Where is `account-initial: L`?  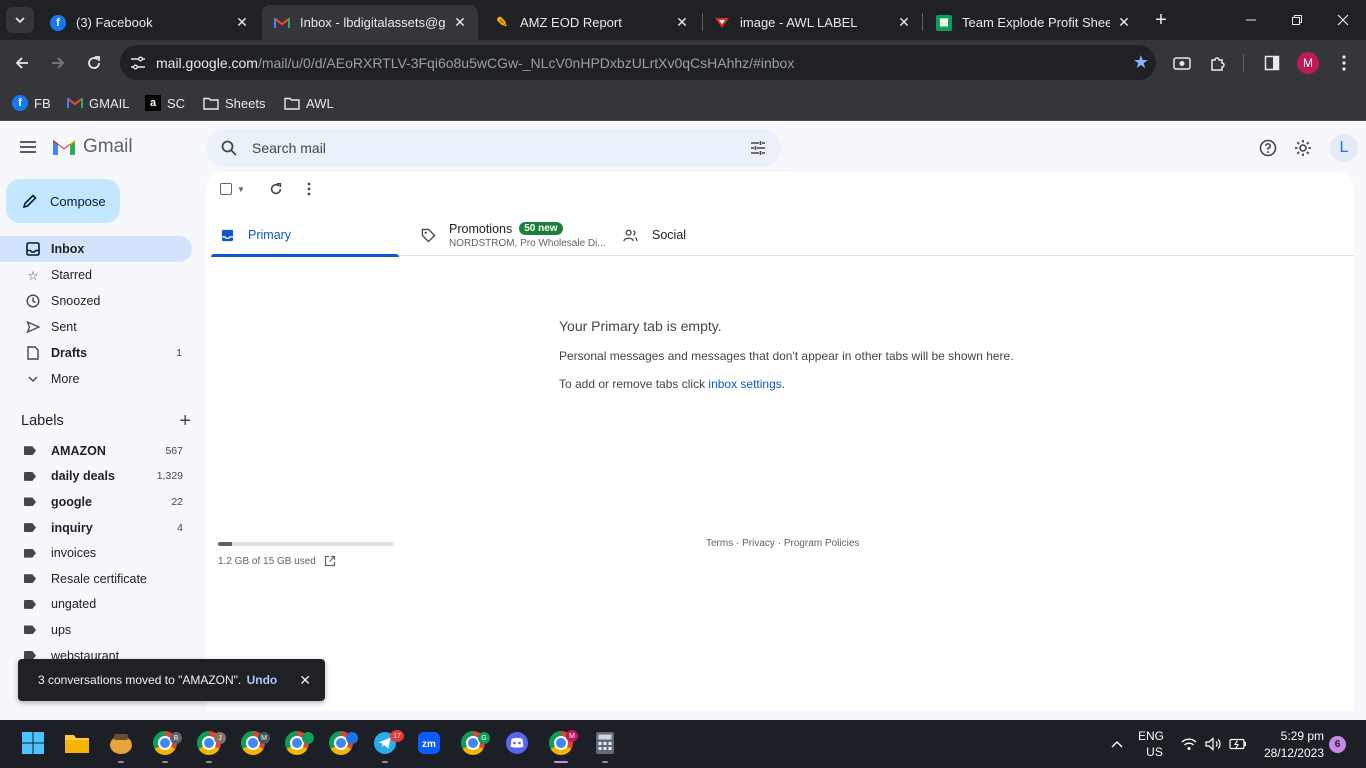 account-initial: L is located at coordinates (1344, 147).